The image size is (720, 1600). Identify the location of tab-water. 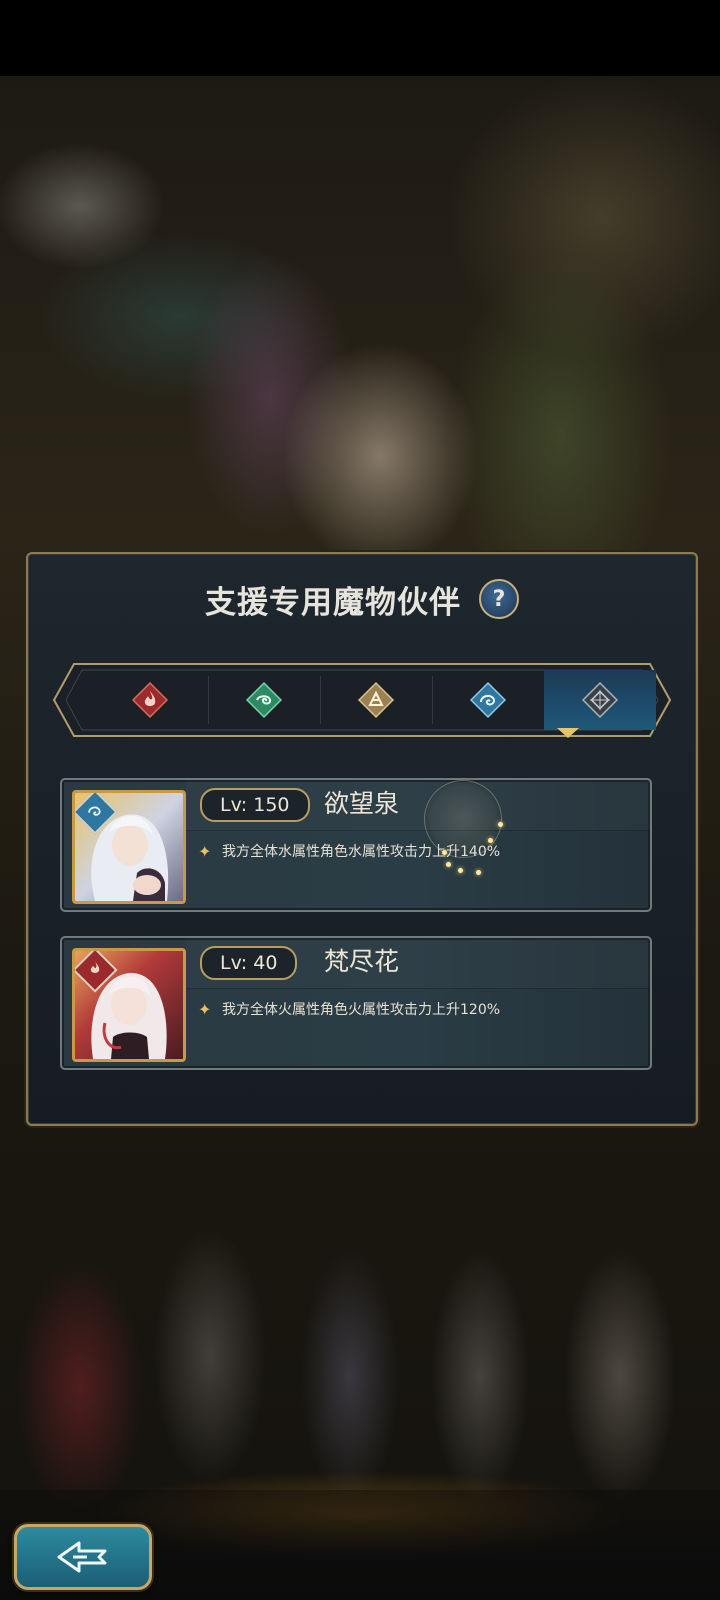
(488, 700).